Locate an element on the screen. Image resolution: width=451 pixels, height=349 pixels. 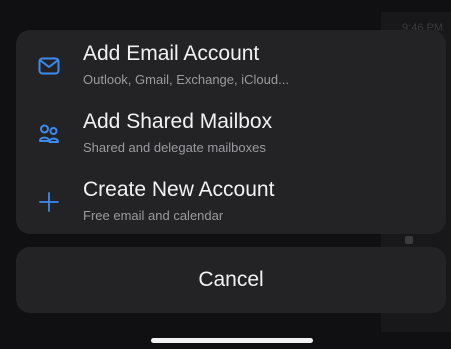
shared-people-icon is located at coordinates (49, 134).